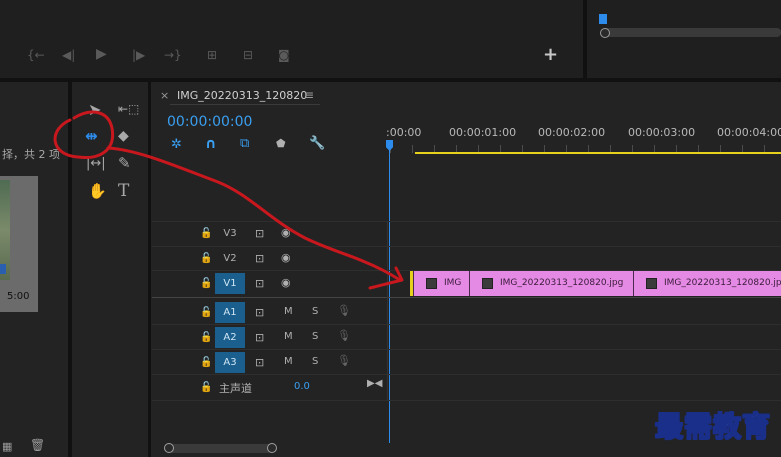  Describe the element at coordinates (84, 135) in the screenshot. I see `annotation-circle` at that location.